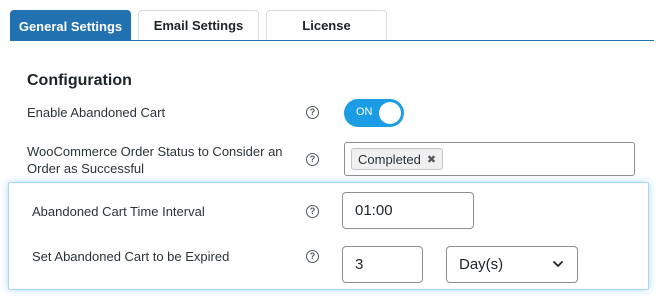  What do you see at coordinates (382, 264) in the screenshot?
I see `expire-value-input: 3` at bounding box center [382, 264].